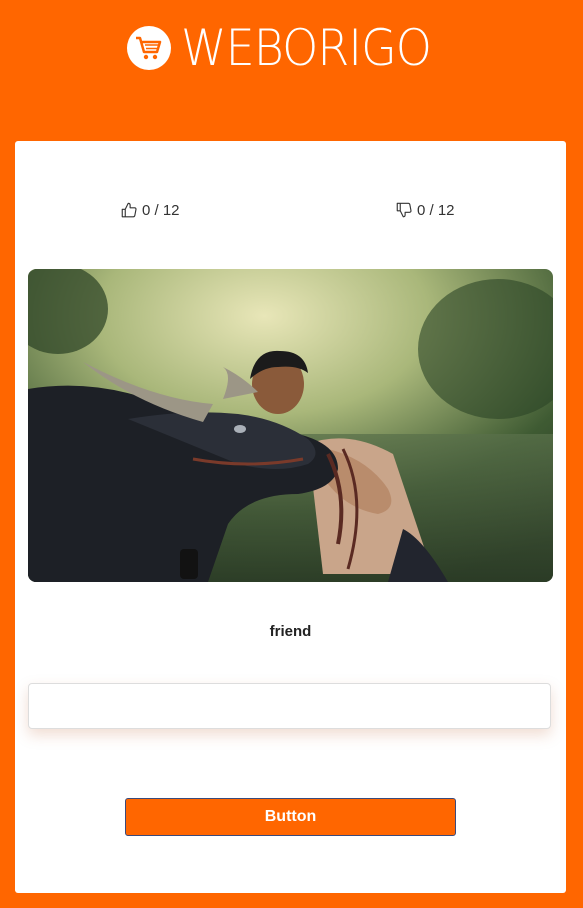 This screenshot has height=908, width=583. What do you see at coordinates (129, 210) in the screenshot?
I see `thumbs-up-icon` at bounding box center [129, 210].